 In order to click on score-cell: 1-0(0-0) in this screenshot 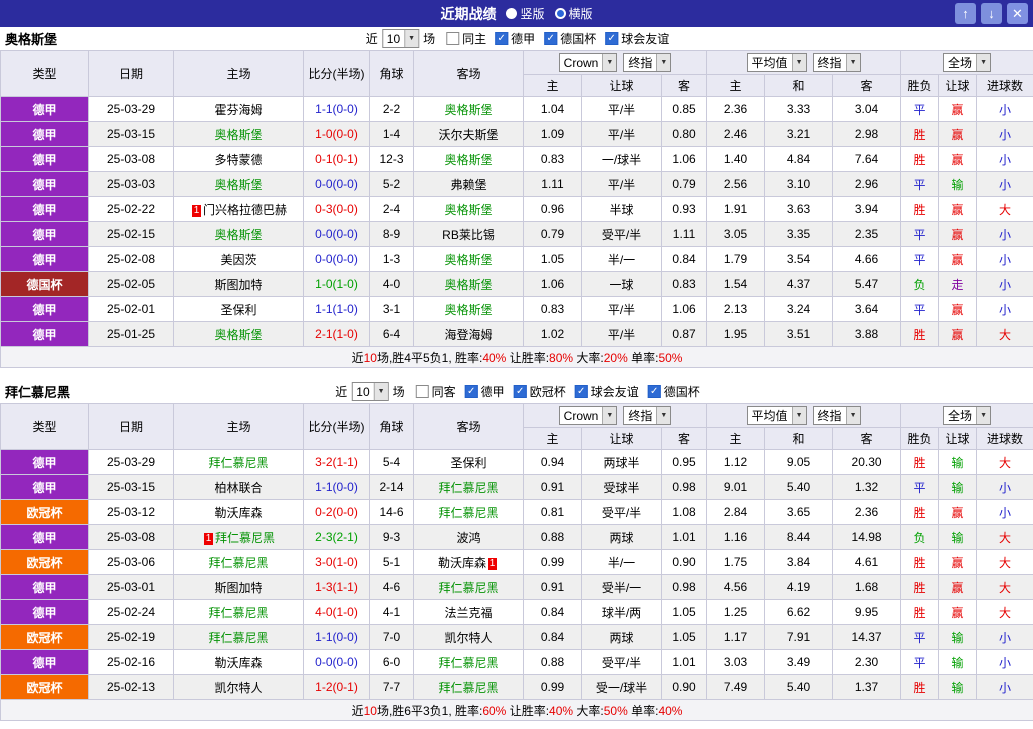, I will do `click(336, 134)`.